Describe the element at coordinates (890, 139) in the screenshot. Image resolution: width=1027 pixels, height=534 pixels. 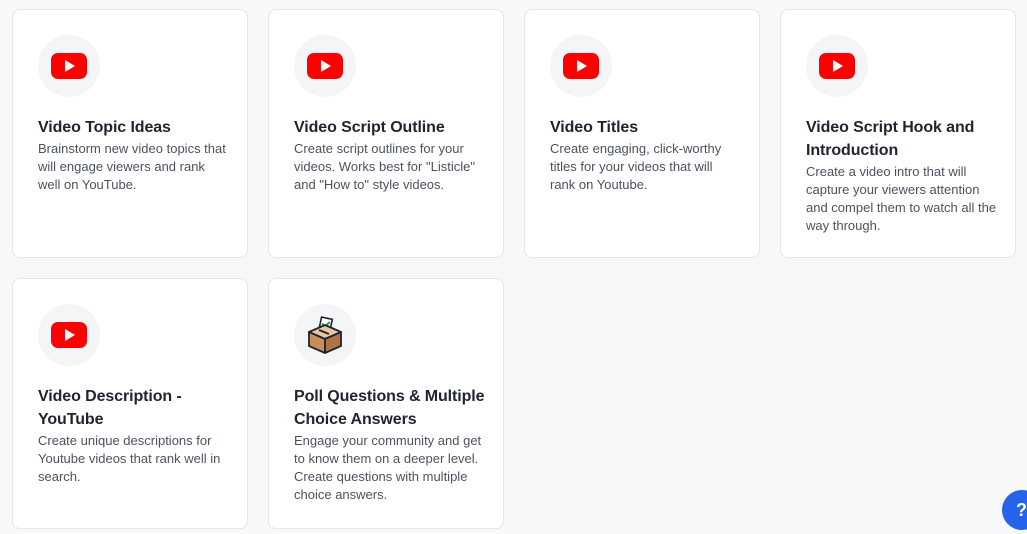
I see `card-title: Video Script Hook and Introduction` at that location.